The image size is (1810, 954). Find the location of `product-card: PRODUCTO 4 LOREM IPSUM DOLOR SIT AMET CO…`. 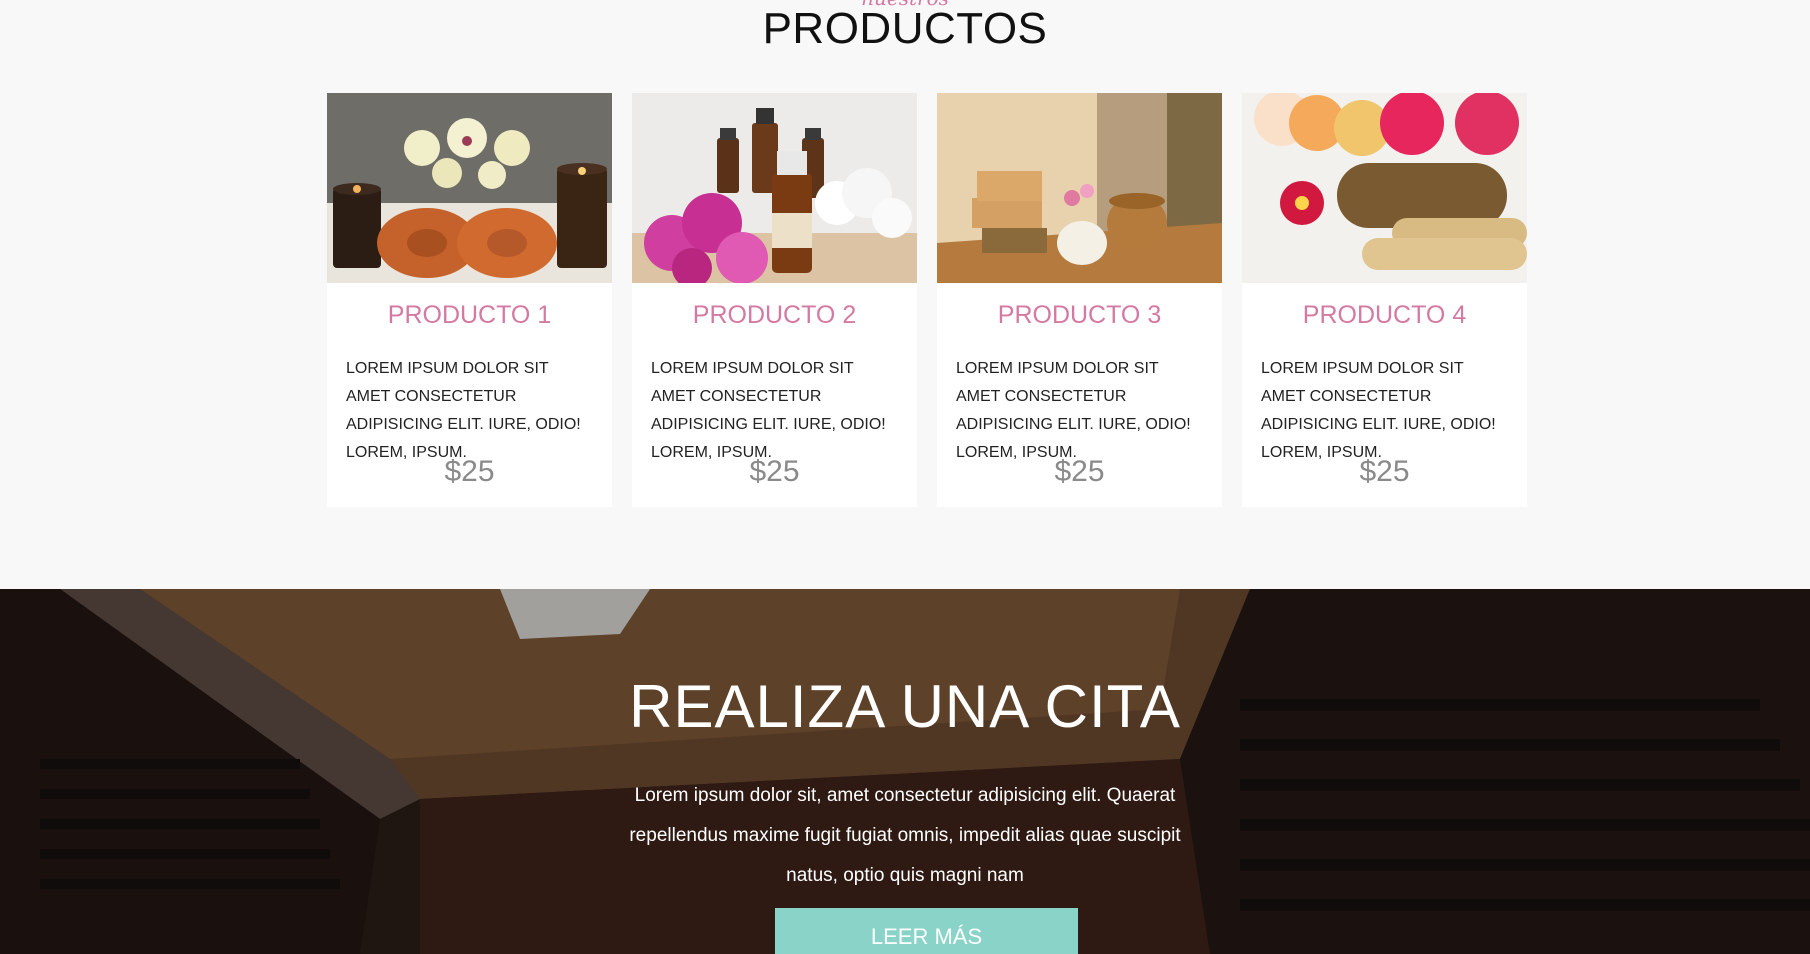

product-card: PRODUCTO 4 LOREM IPSUM DOLOR SIT AMET CO… is located at coordinates (1384, 300).